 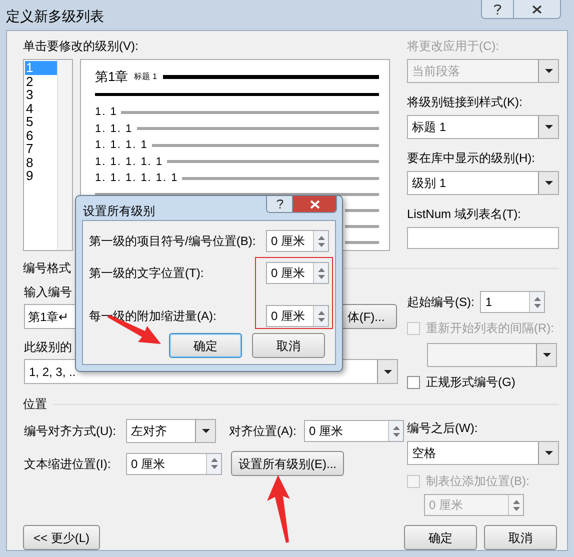 I want to click on section-title: 编号格式, so click(x=47, y=268).